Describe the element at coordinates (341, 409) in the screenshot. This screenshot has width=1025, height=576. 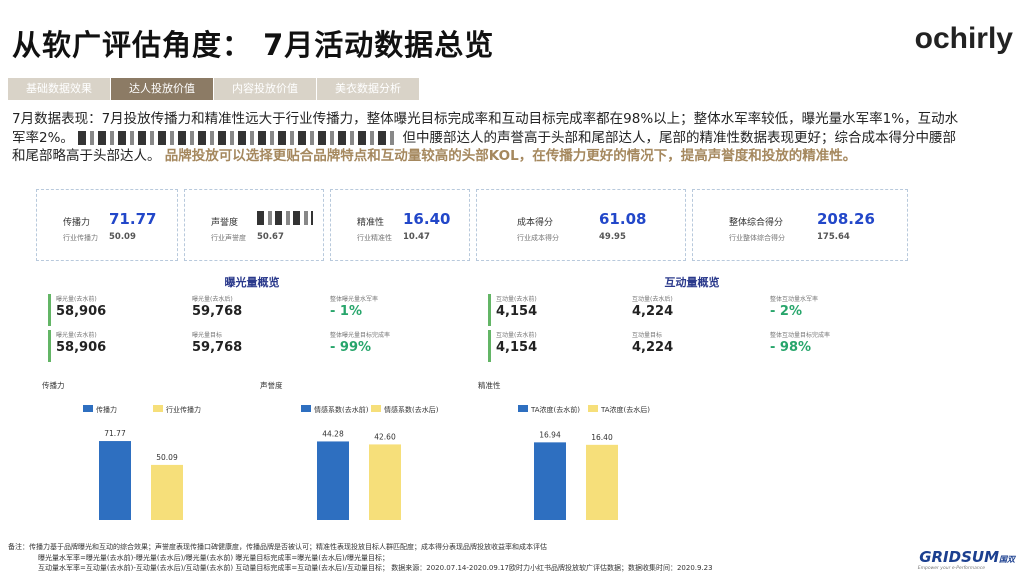
I see `legend-label: 情感系数(去水前)` at that location.